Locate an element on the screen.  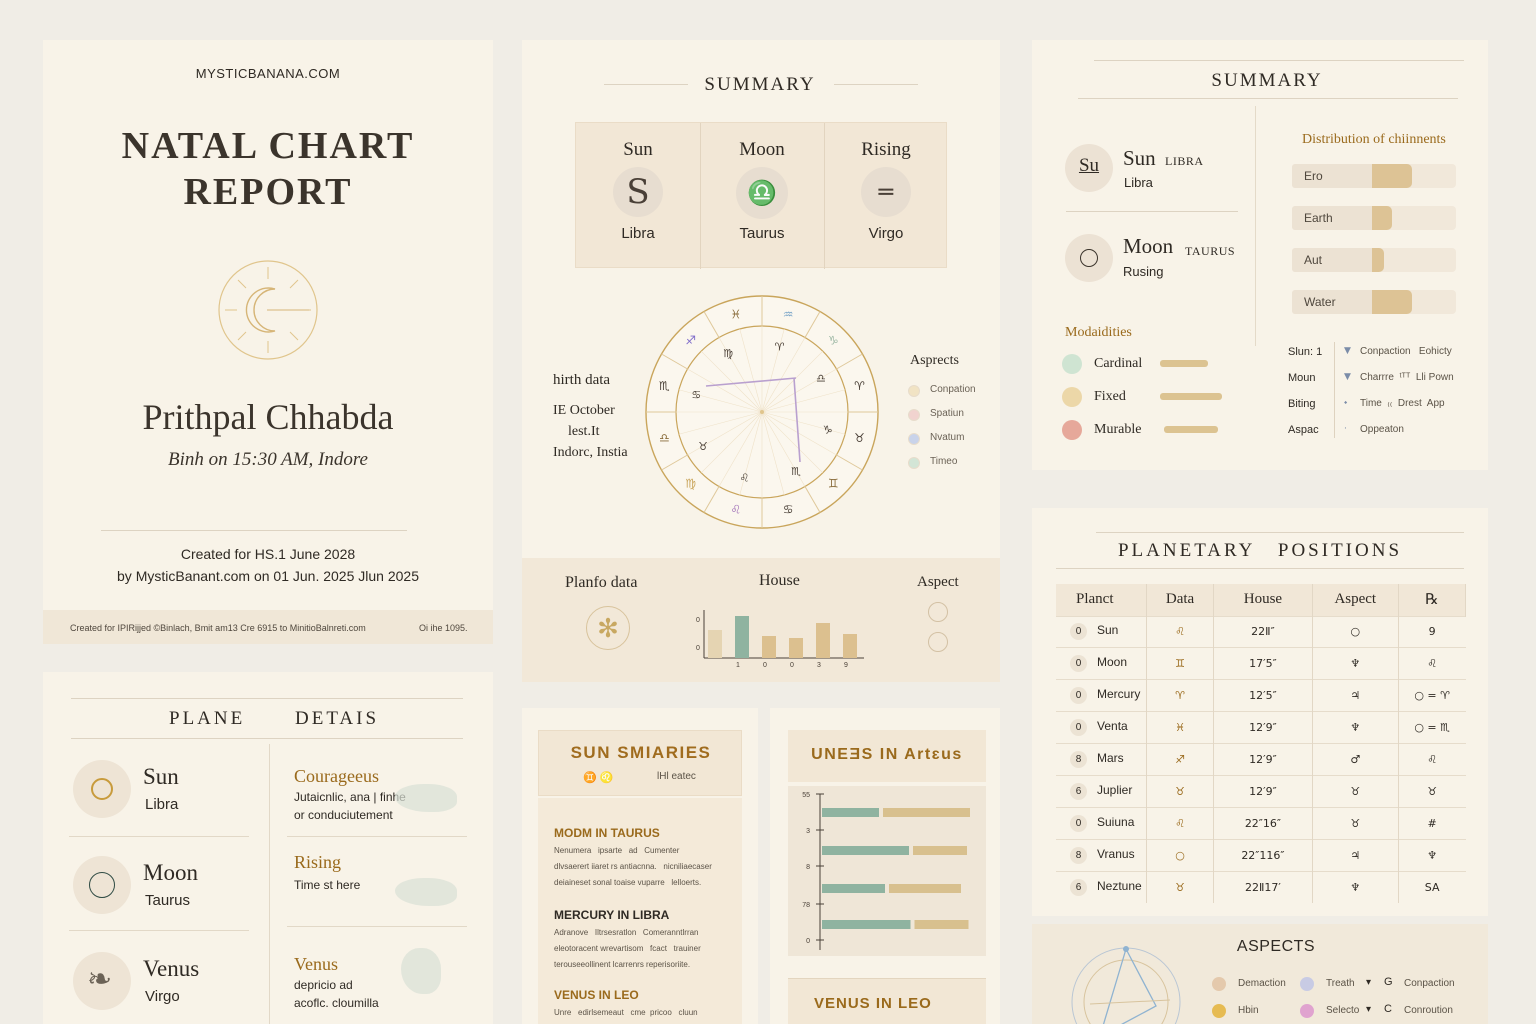
mini-legend-item: ⬩ Time ₍₍ Drest App is located at coordinates (1414, 406).